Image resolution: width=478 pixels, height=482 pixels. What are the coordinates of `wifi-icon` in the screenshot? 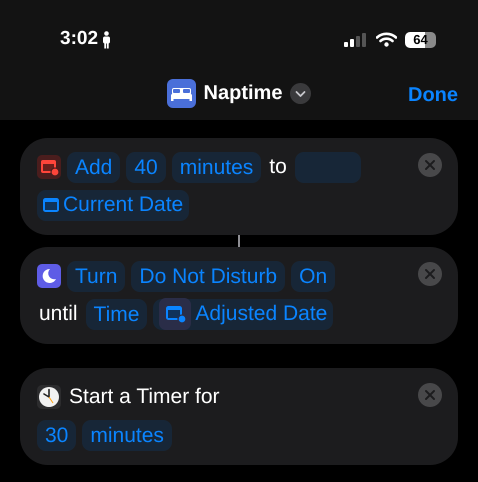 It's located at (386, 39).